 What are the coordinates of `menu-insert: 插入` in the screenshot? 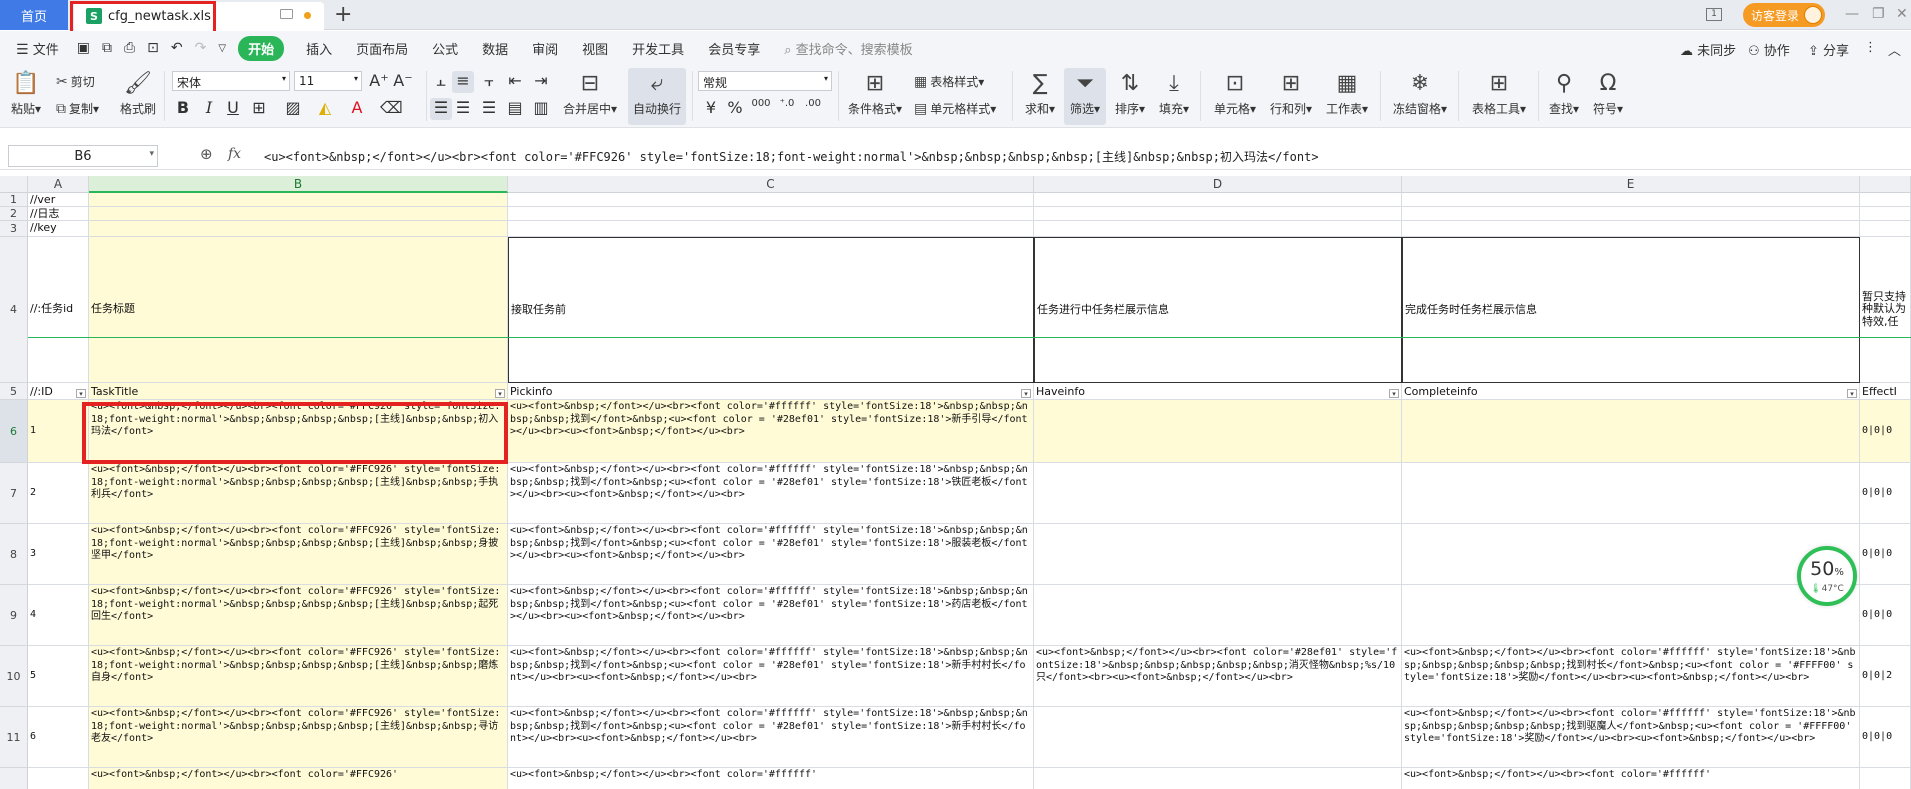 It's located at (319, 48).